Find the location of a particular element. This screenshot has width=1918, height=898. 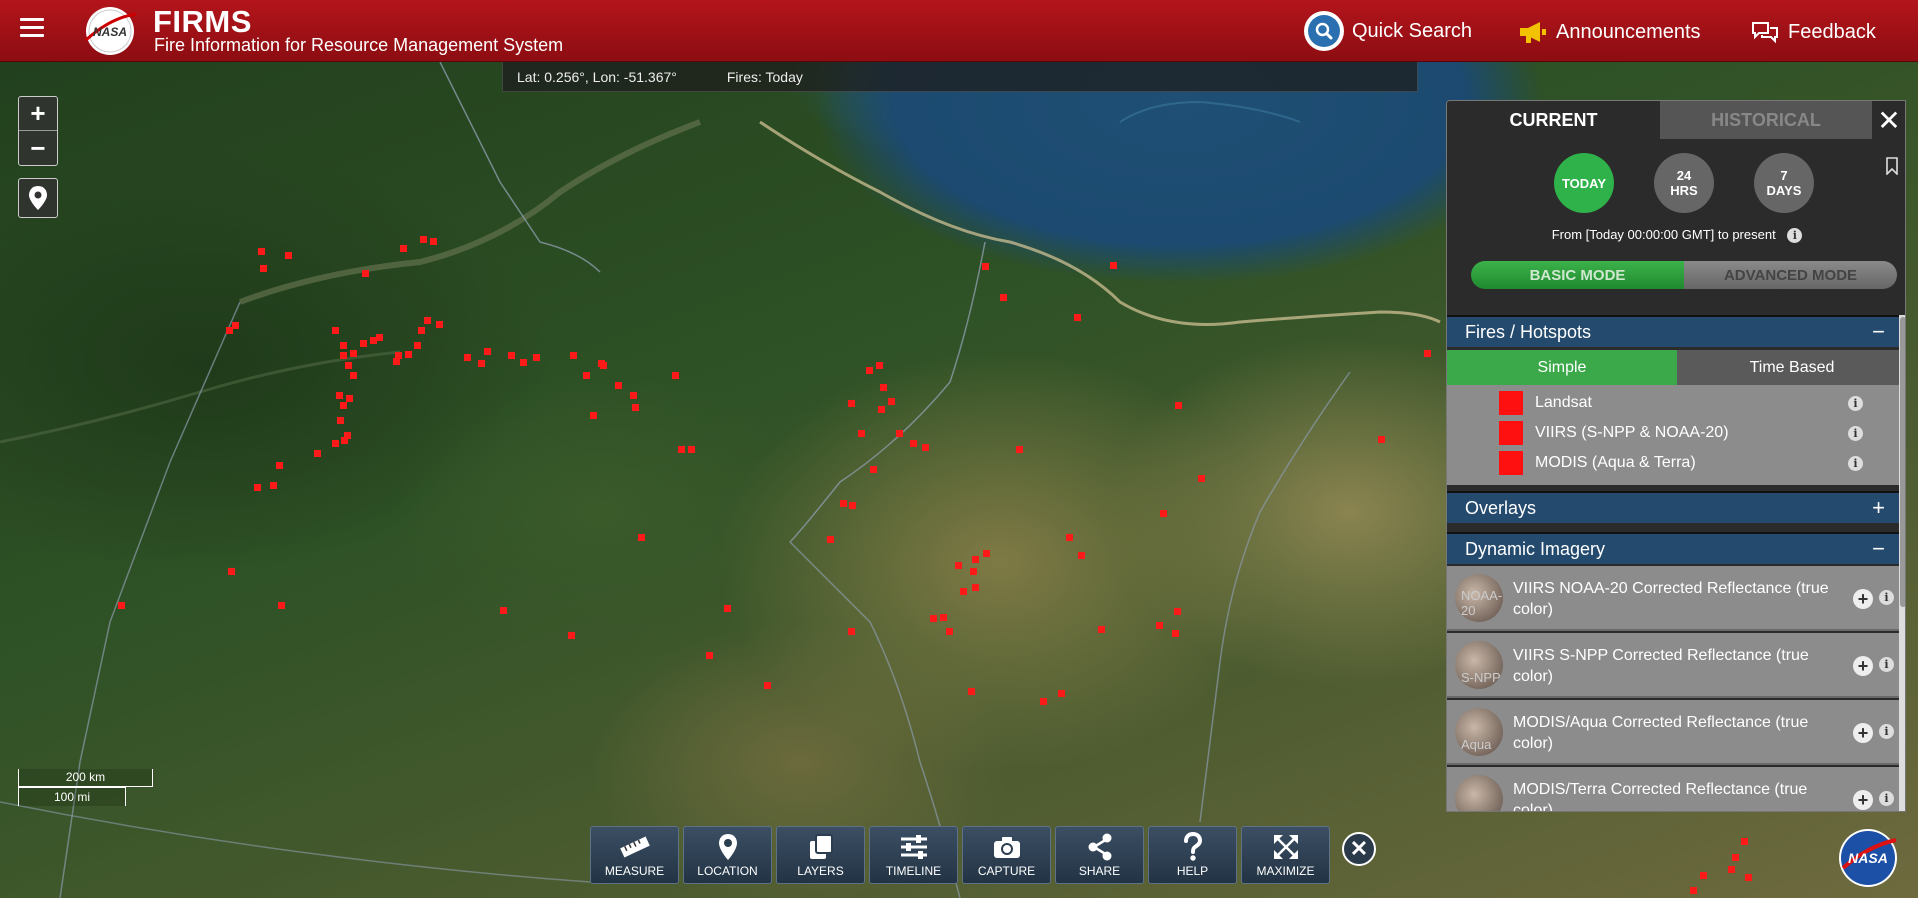

tab-simple: Simple is located at coordinates (1562, 367).